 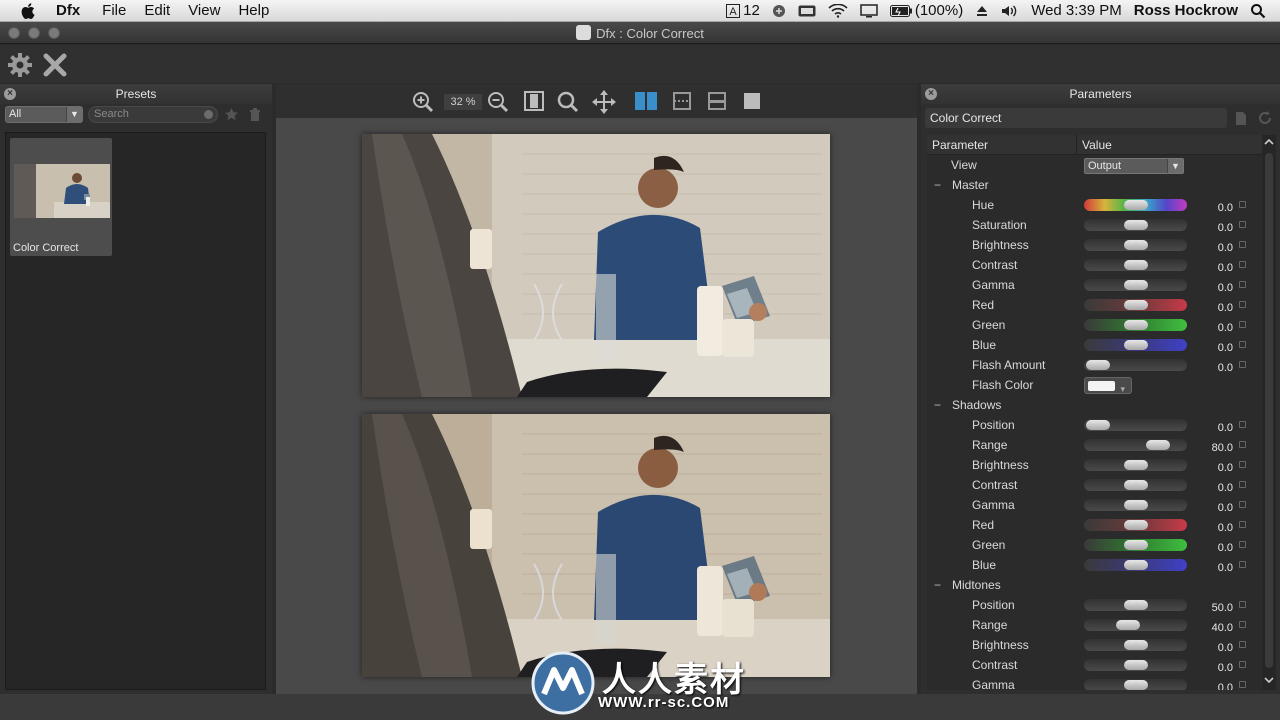 I want to click on display-icon, so click(x=869, y=10).